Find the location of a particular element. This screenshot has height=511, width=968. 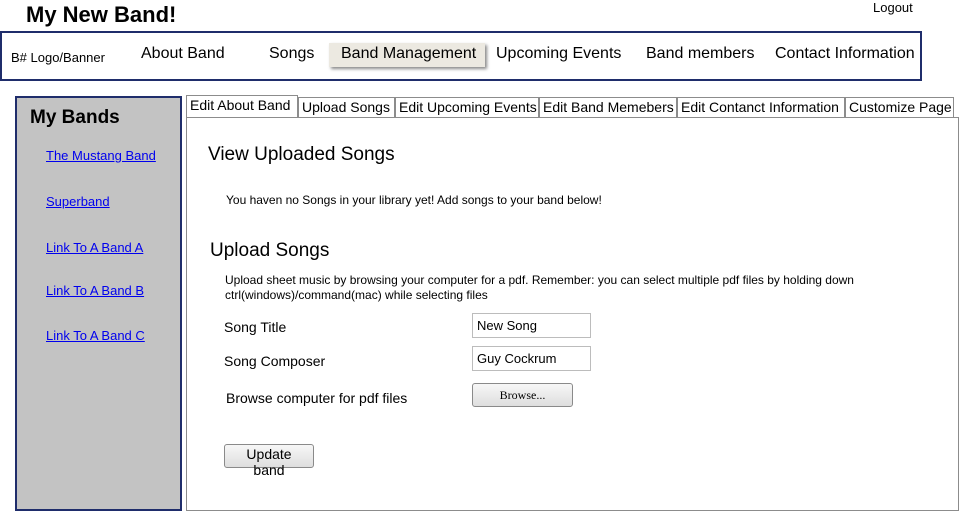

nav-contact-information: Contact Information is located at coordinates (845, 54).